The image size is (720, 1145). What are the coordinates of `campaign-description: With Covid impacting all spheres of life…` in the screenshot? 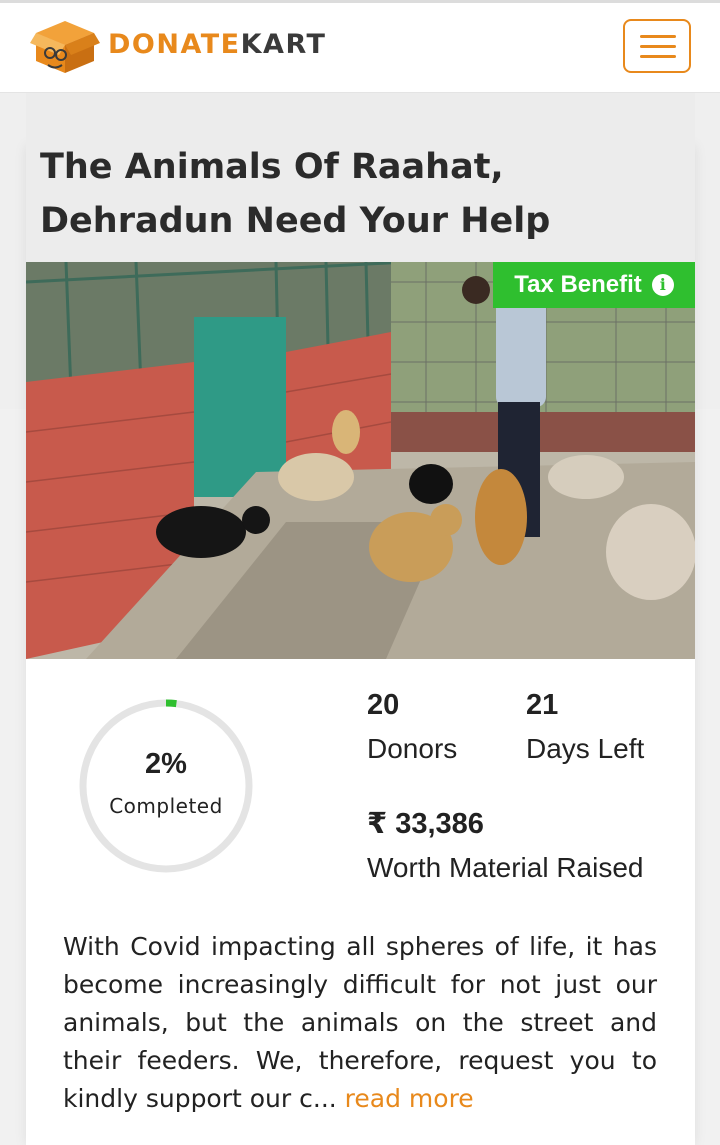 It's located at (360, 1023).